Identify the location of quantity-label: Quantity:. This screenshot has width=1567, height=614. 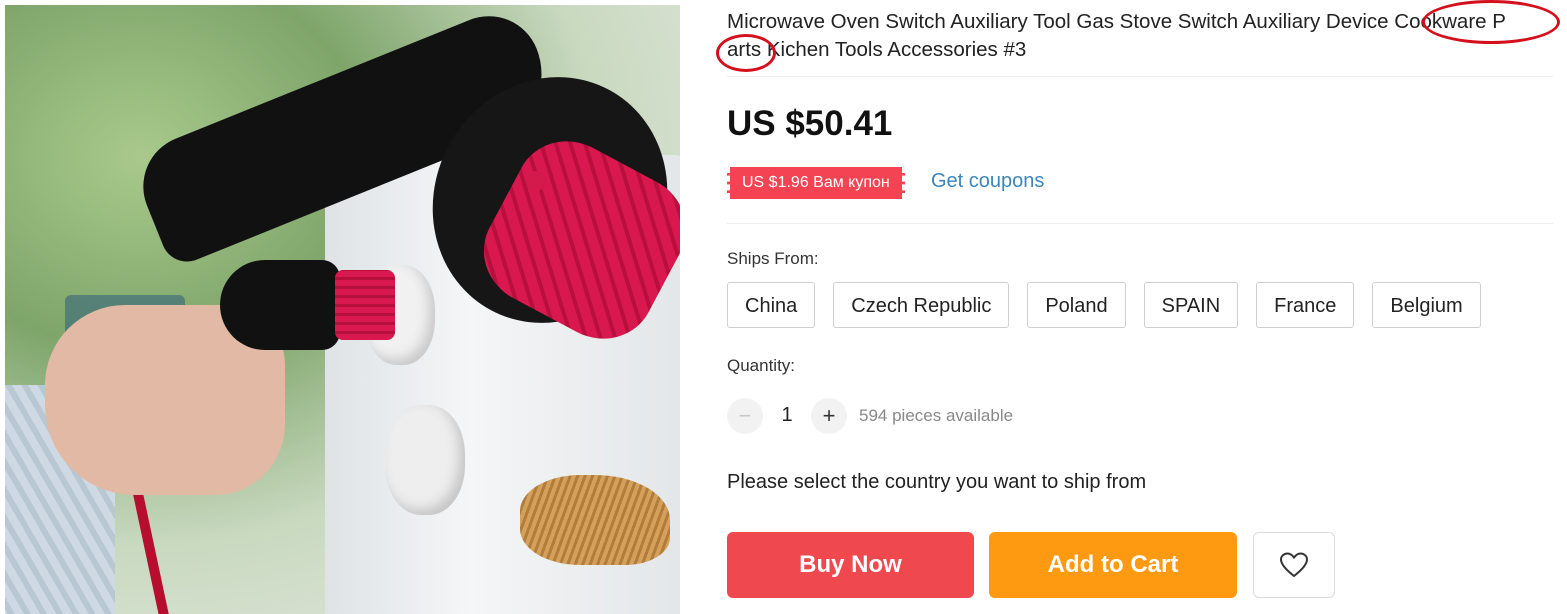
(761, 365).